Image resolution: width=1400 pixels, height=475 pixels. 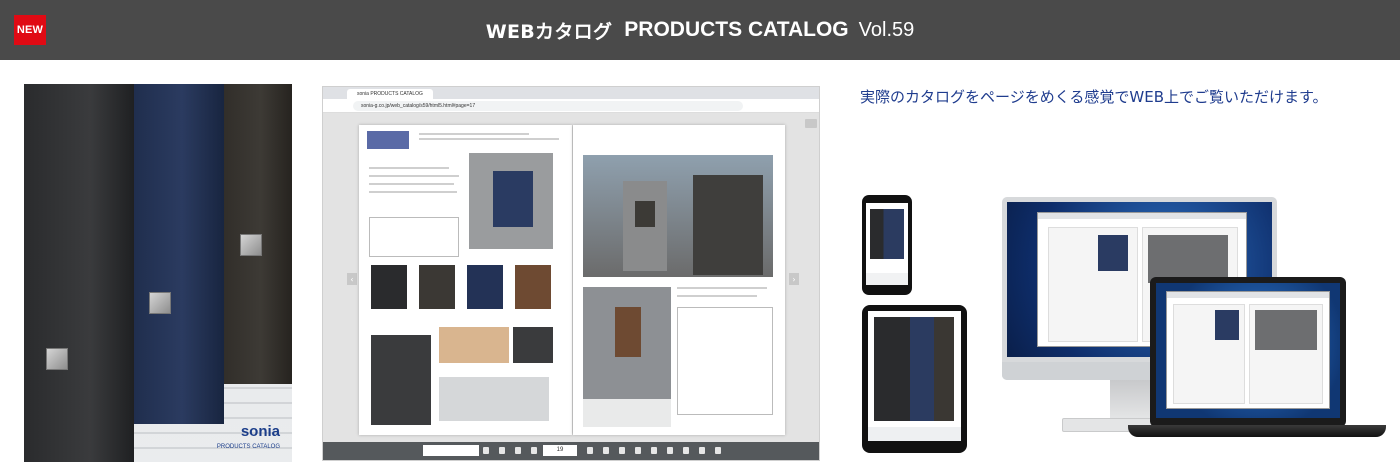 I want to click on color-dark, so click(x=437, y=287).